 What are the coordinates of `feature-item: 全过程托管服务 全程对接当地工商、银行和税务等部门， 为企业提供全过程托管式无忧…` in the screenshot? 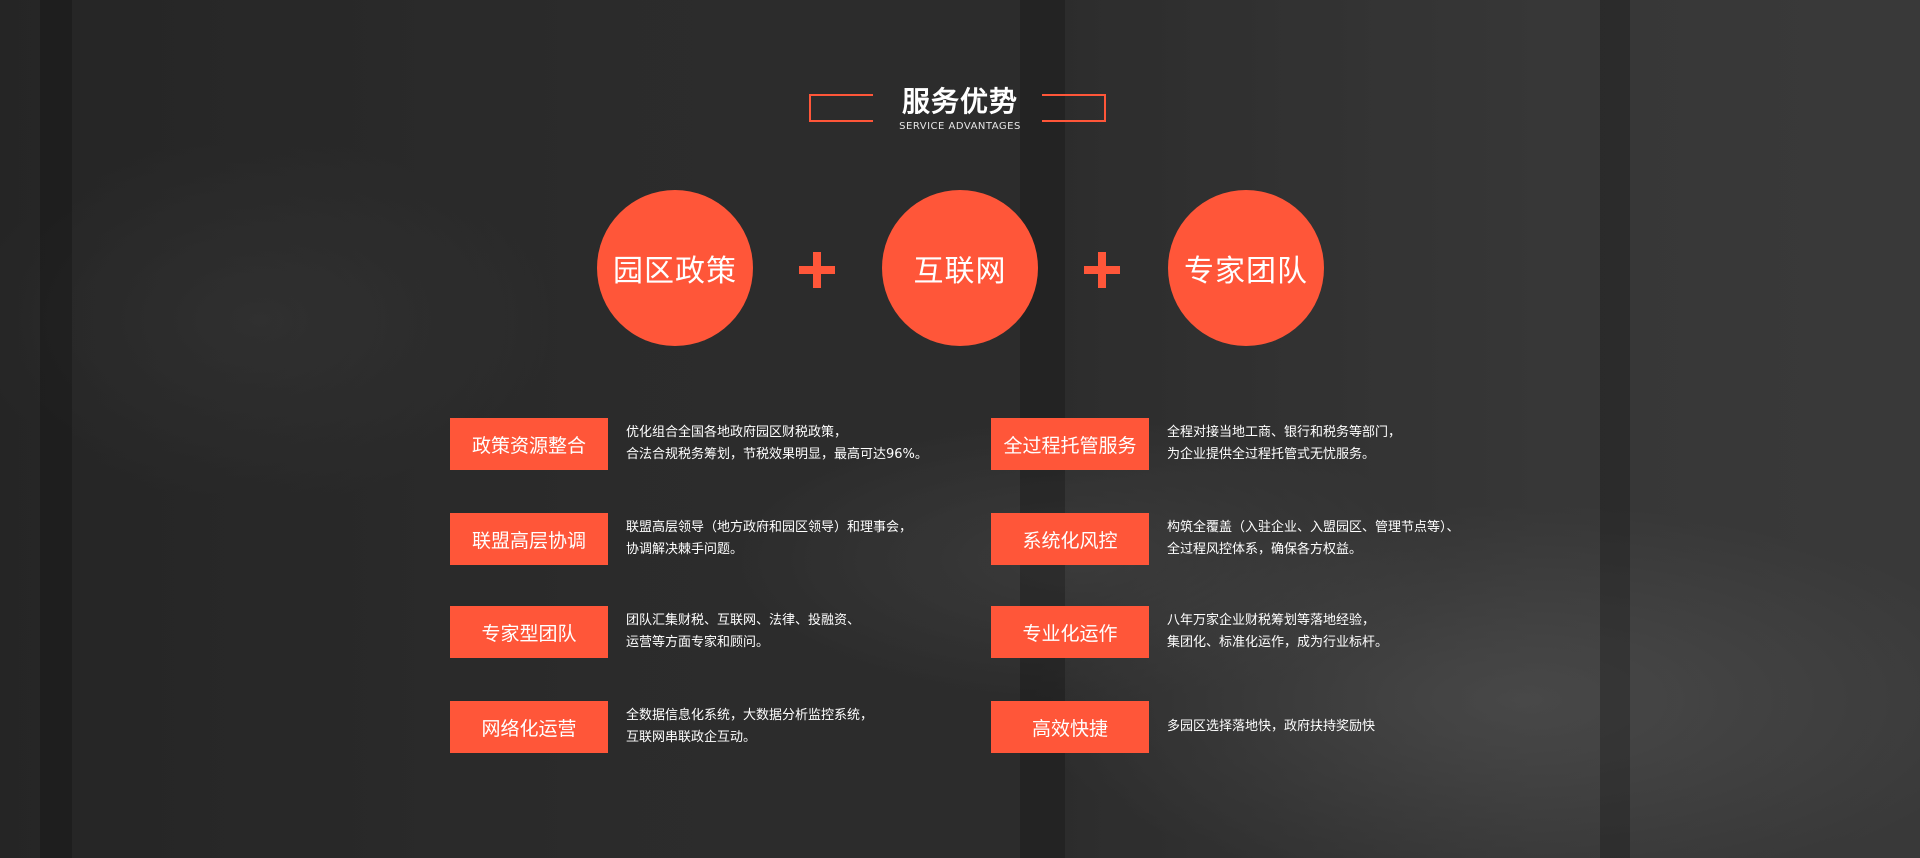 It's located at (1196, 444).